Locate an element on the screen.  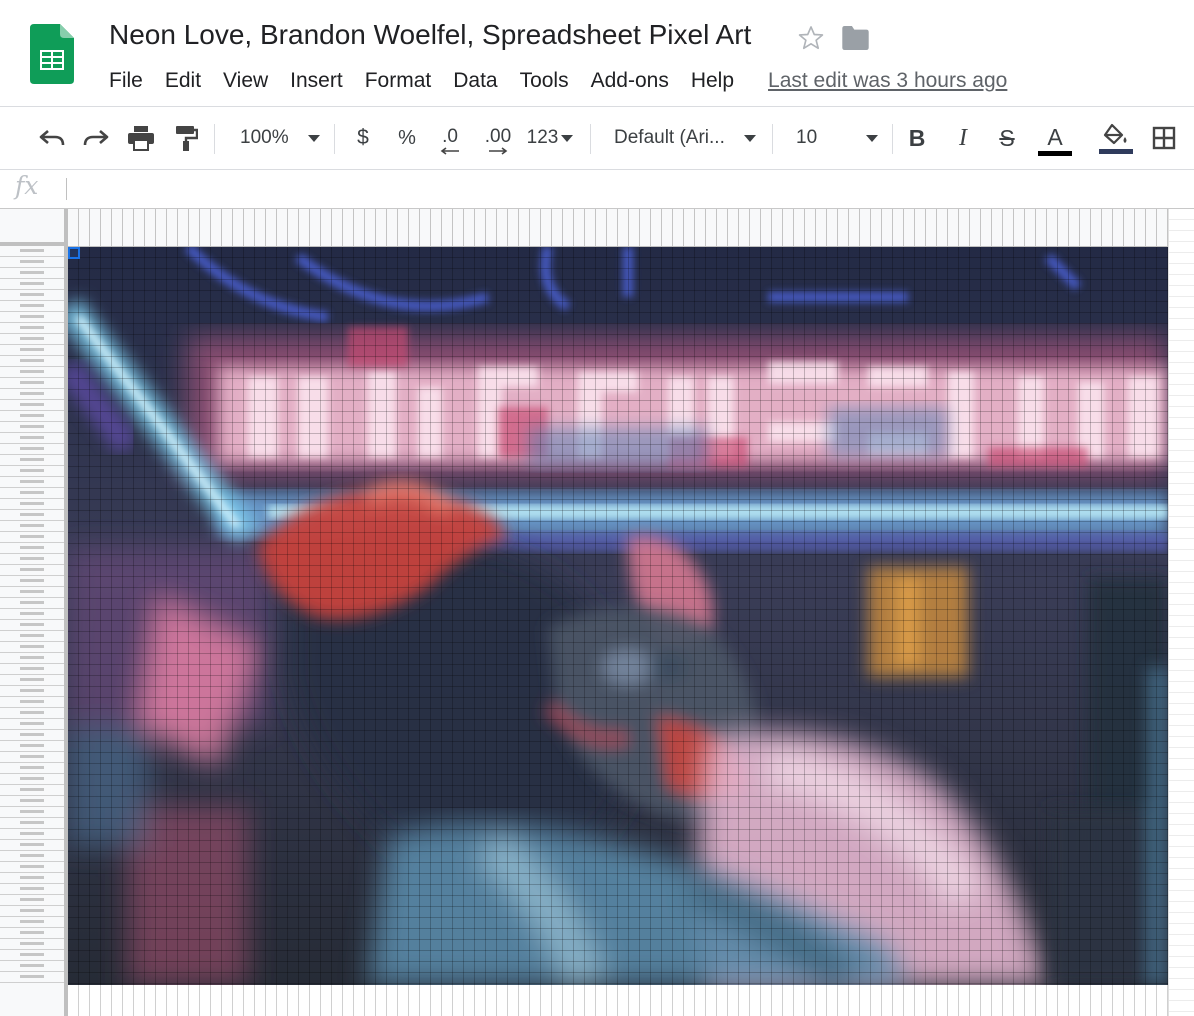
undo-button is located at coordinates (52, 138).